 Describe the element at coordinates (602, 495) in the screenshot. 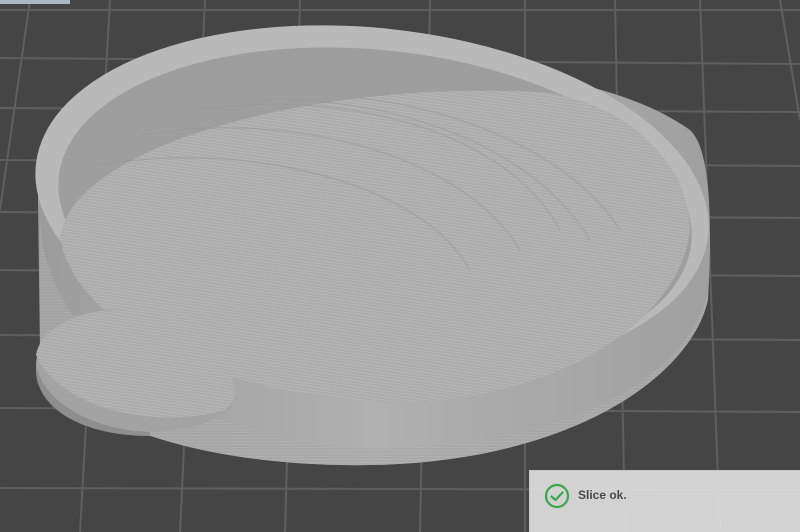

I see `slice-status-message: Slice ok.` at that location.